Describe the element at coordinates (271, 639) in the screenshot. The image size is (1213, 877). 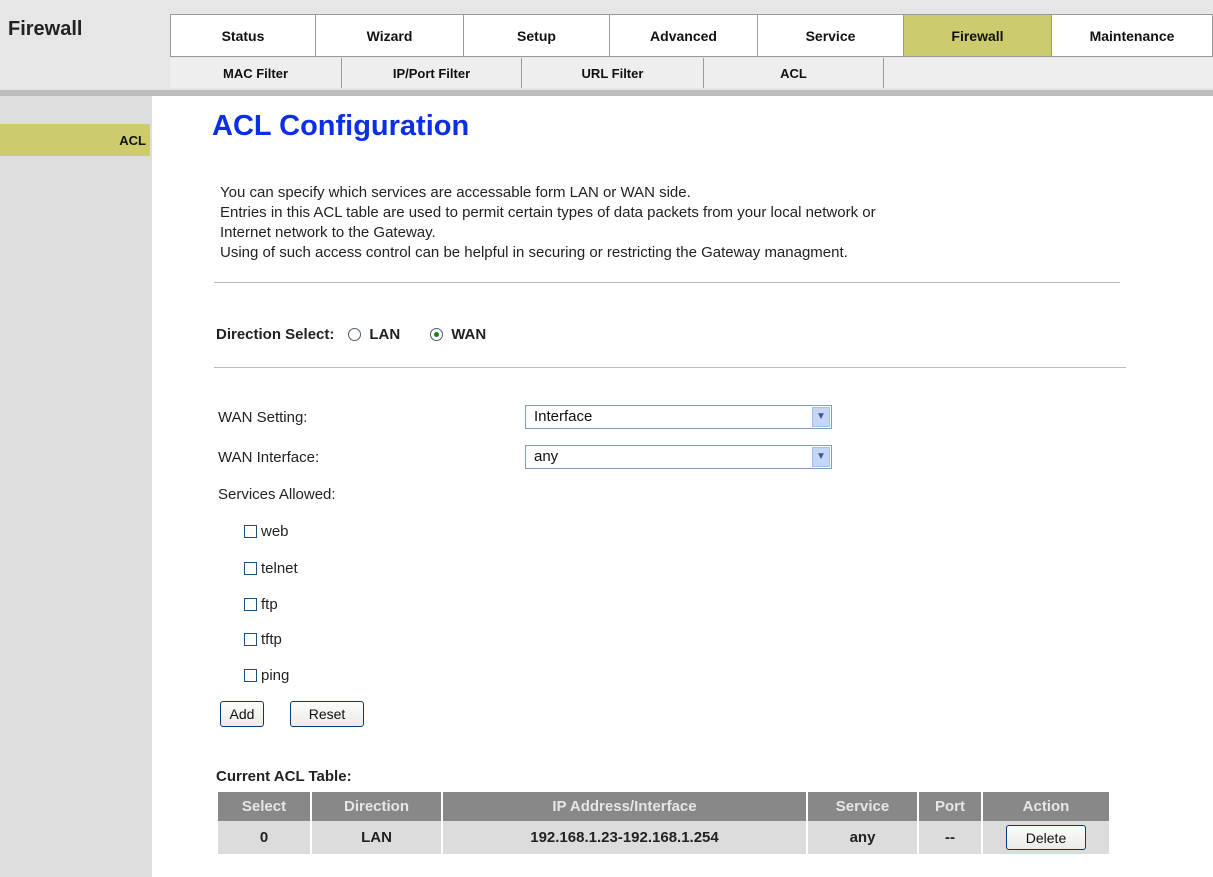
I see `service-tftp-label: tftp` at that location.